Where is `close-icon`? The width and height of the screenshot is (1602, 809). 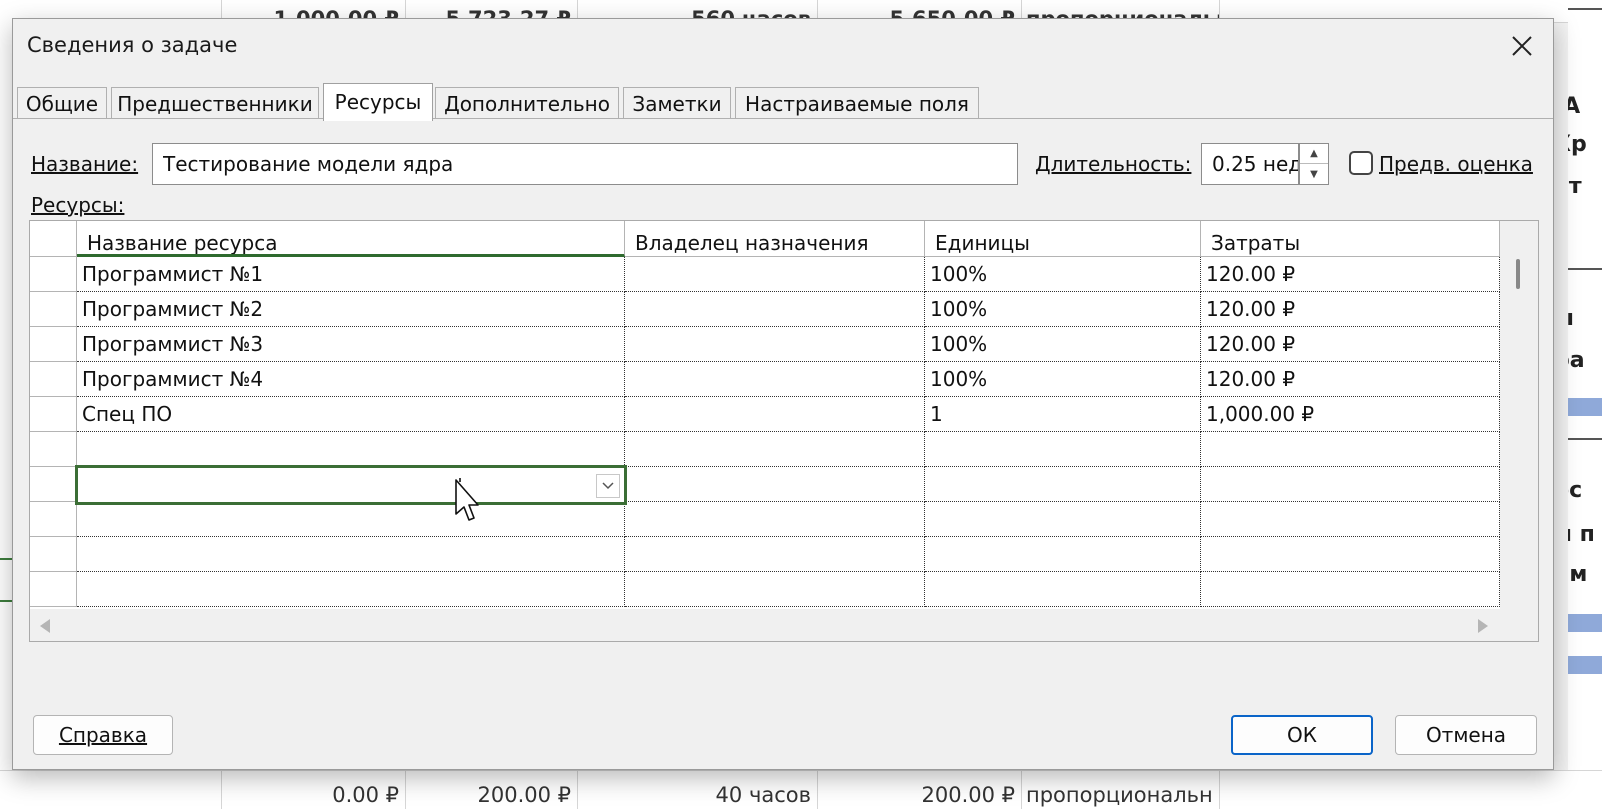
close-icon is located at coordinates (1522, 46).